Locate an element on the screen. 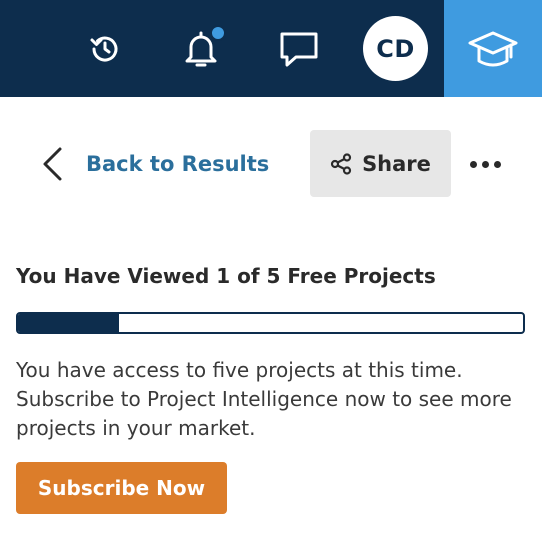 This screenshot has width=542, height=534. subscribe-now-button: Subscribe Now is located at coordinates (121, 488).